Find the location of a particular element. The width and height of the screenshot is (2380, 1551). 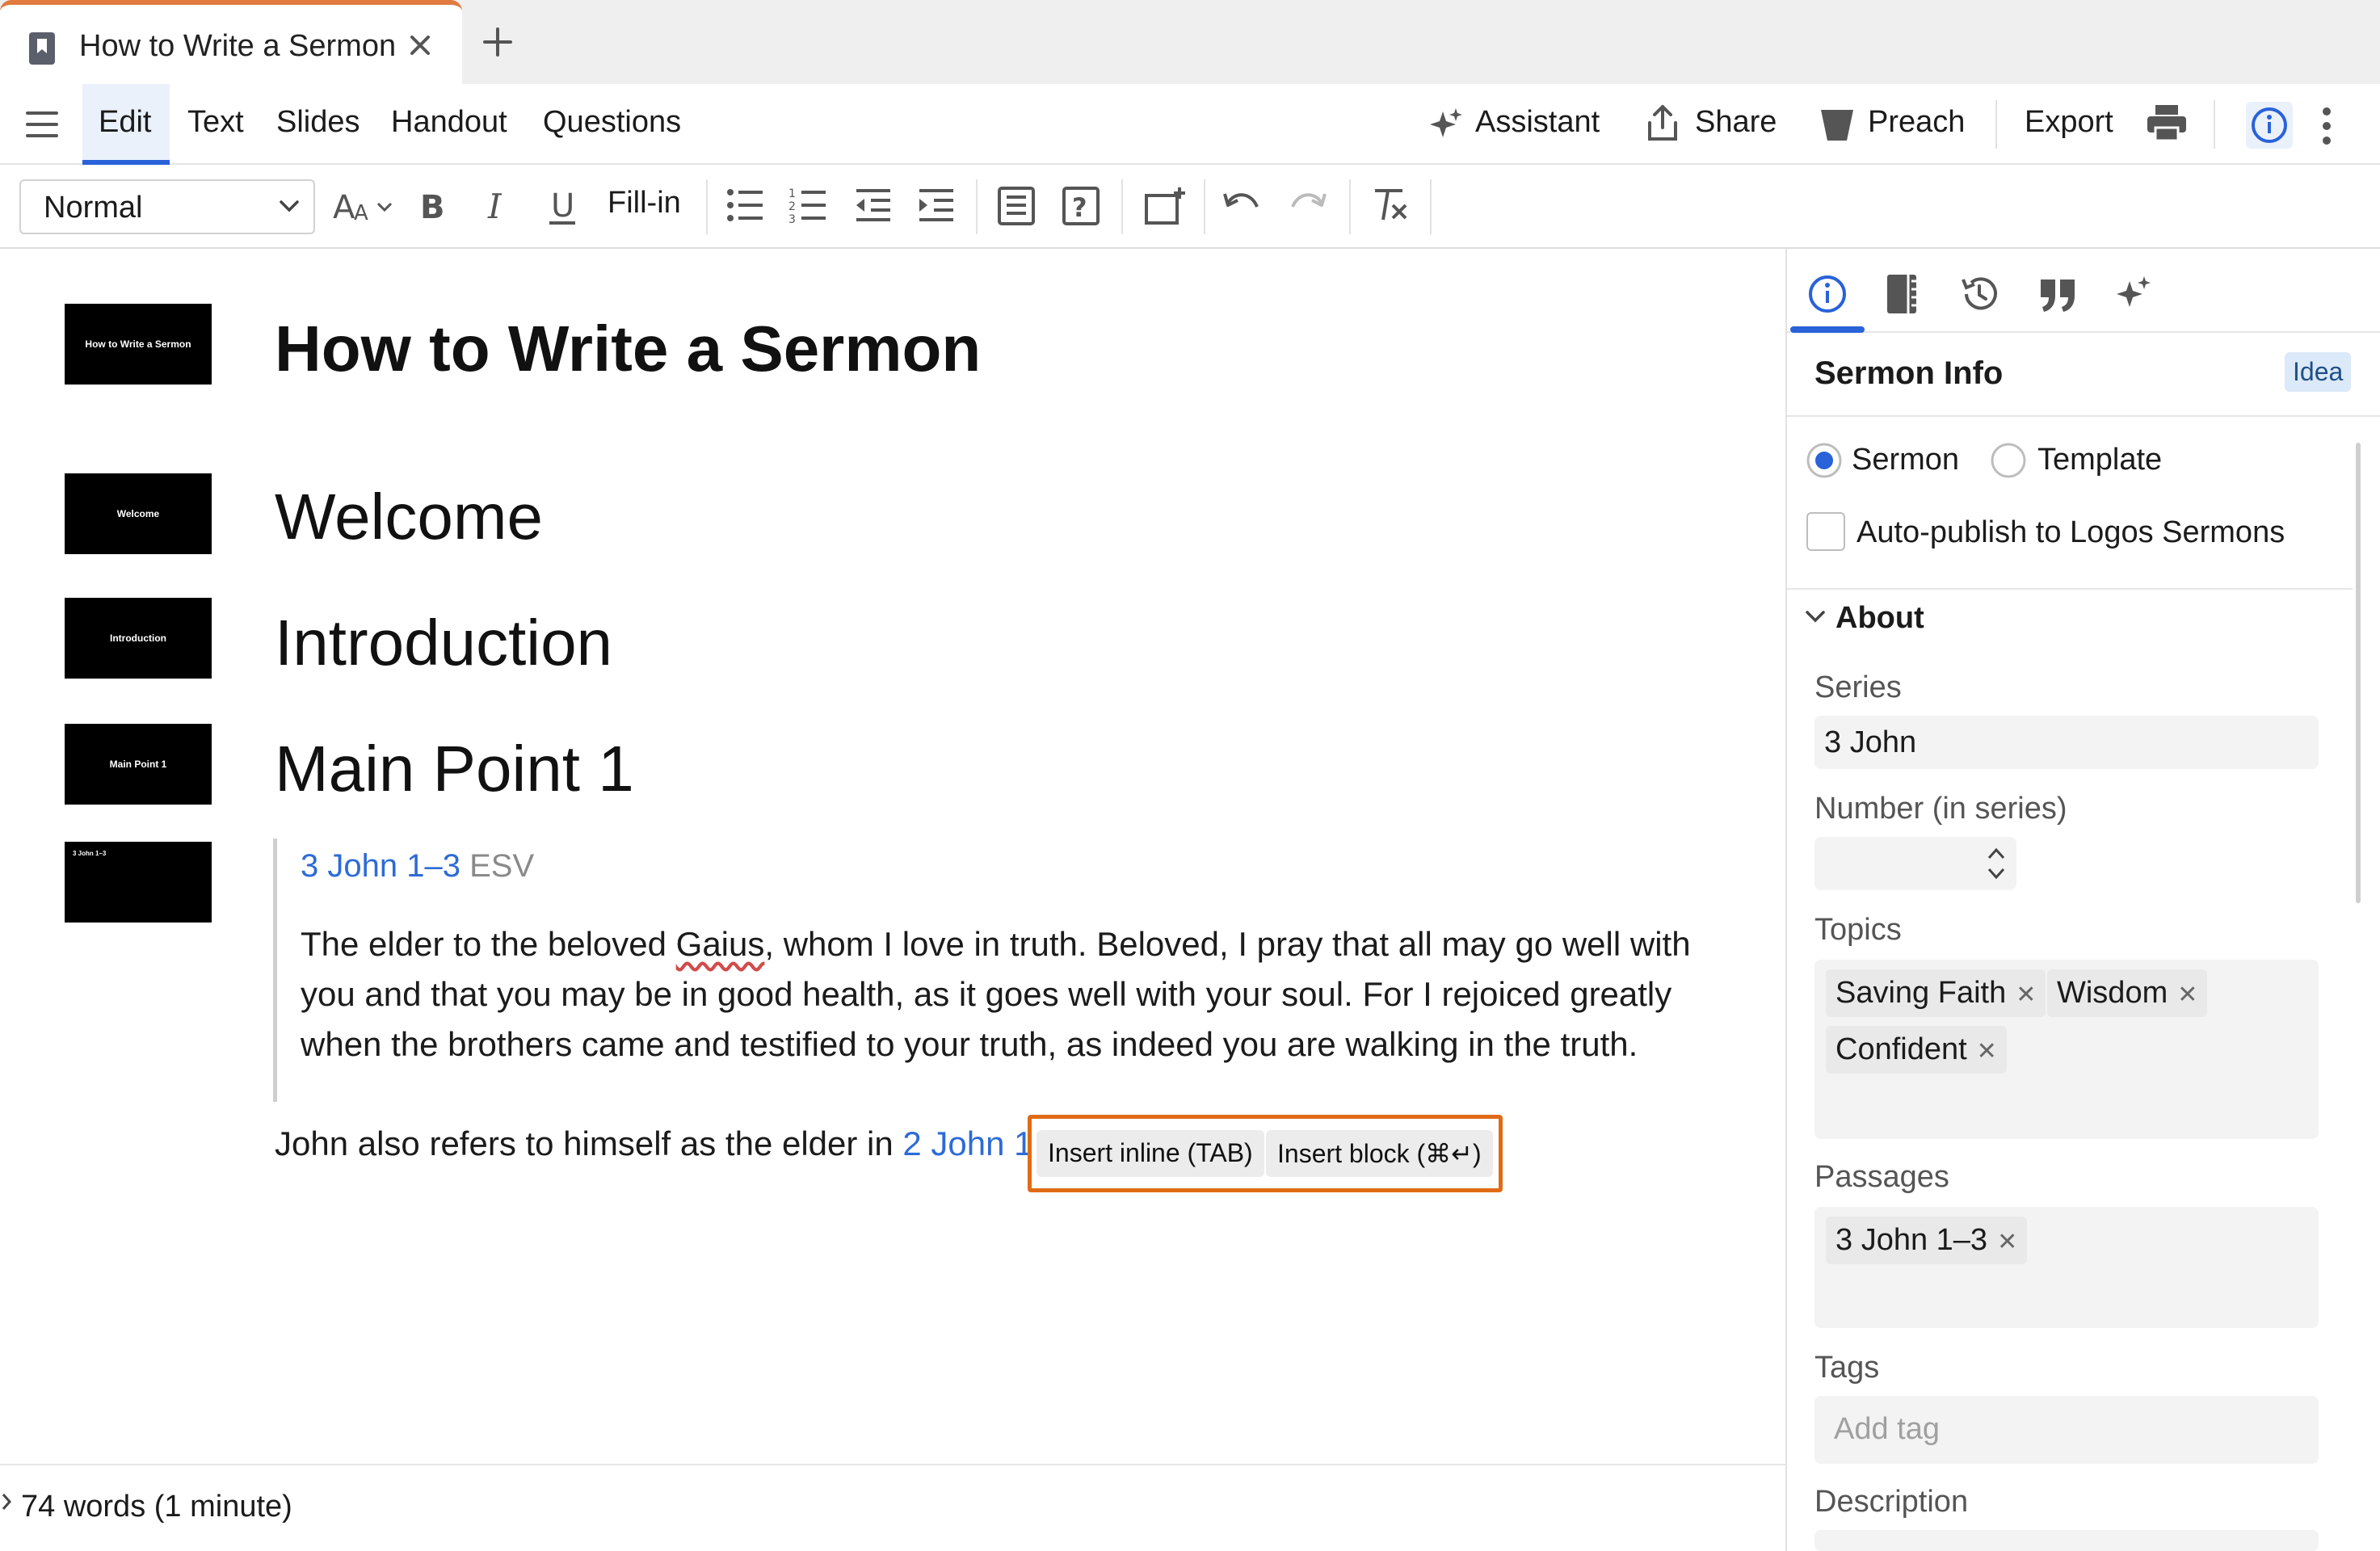

spellcheck-flagged-word: Gaius is located at coordinates (720, 944).